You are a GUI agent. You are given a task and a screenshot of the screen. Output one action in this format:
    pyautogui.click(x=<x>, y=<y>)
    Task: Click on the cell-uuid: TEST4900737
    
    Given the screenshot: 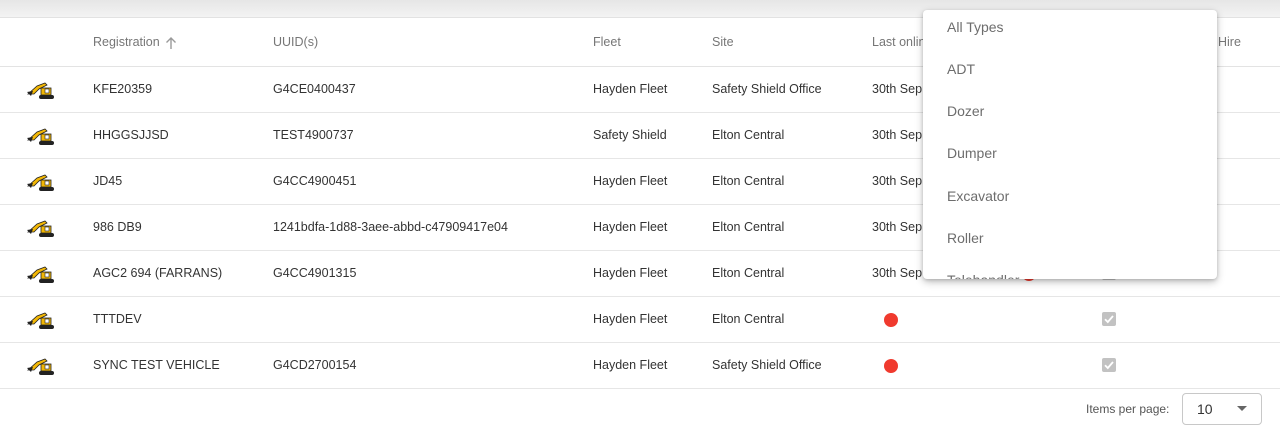 What is the action you would take?
    pyautogui.click(x=313, y=135)
    